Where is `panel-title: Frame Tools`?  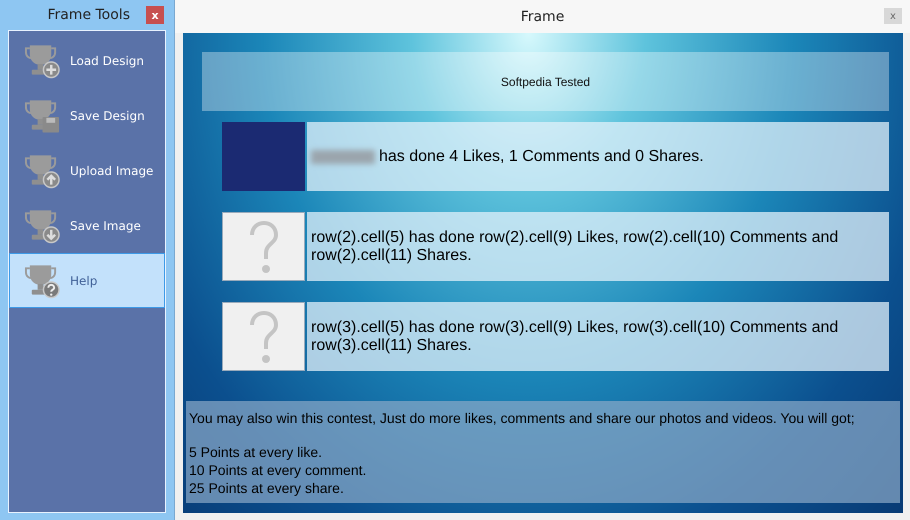
panel-title: Frame Tools is located at coordinates (88, 15).